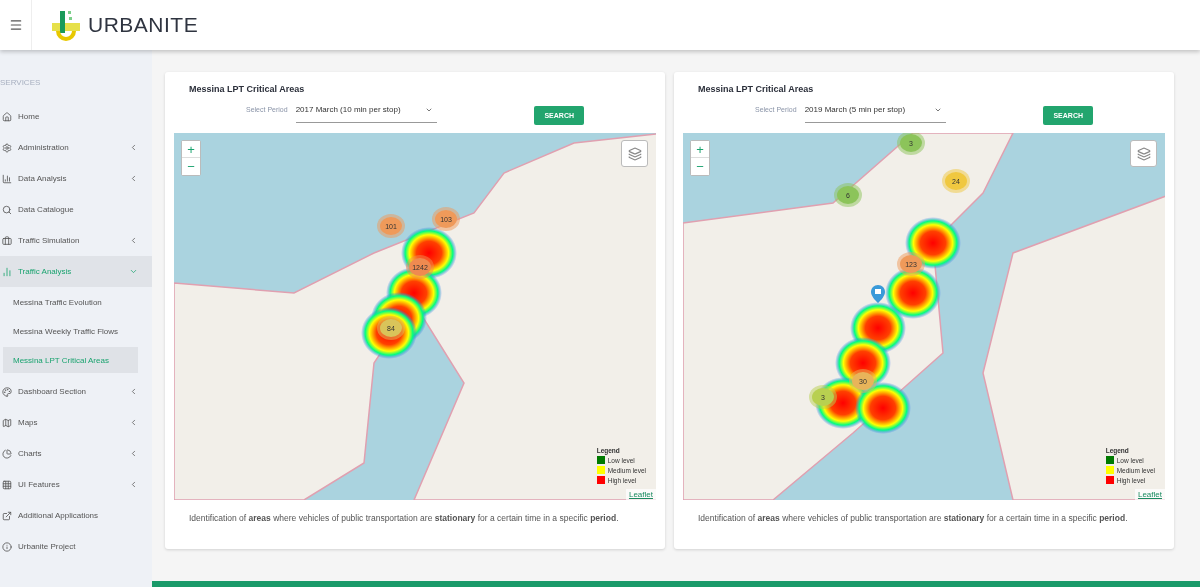 This screenshot has width=1200, height=587. I want to click on chevron-down-icon, so click(133, 271).